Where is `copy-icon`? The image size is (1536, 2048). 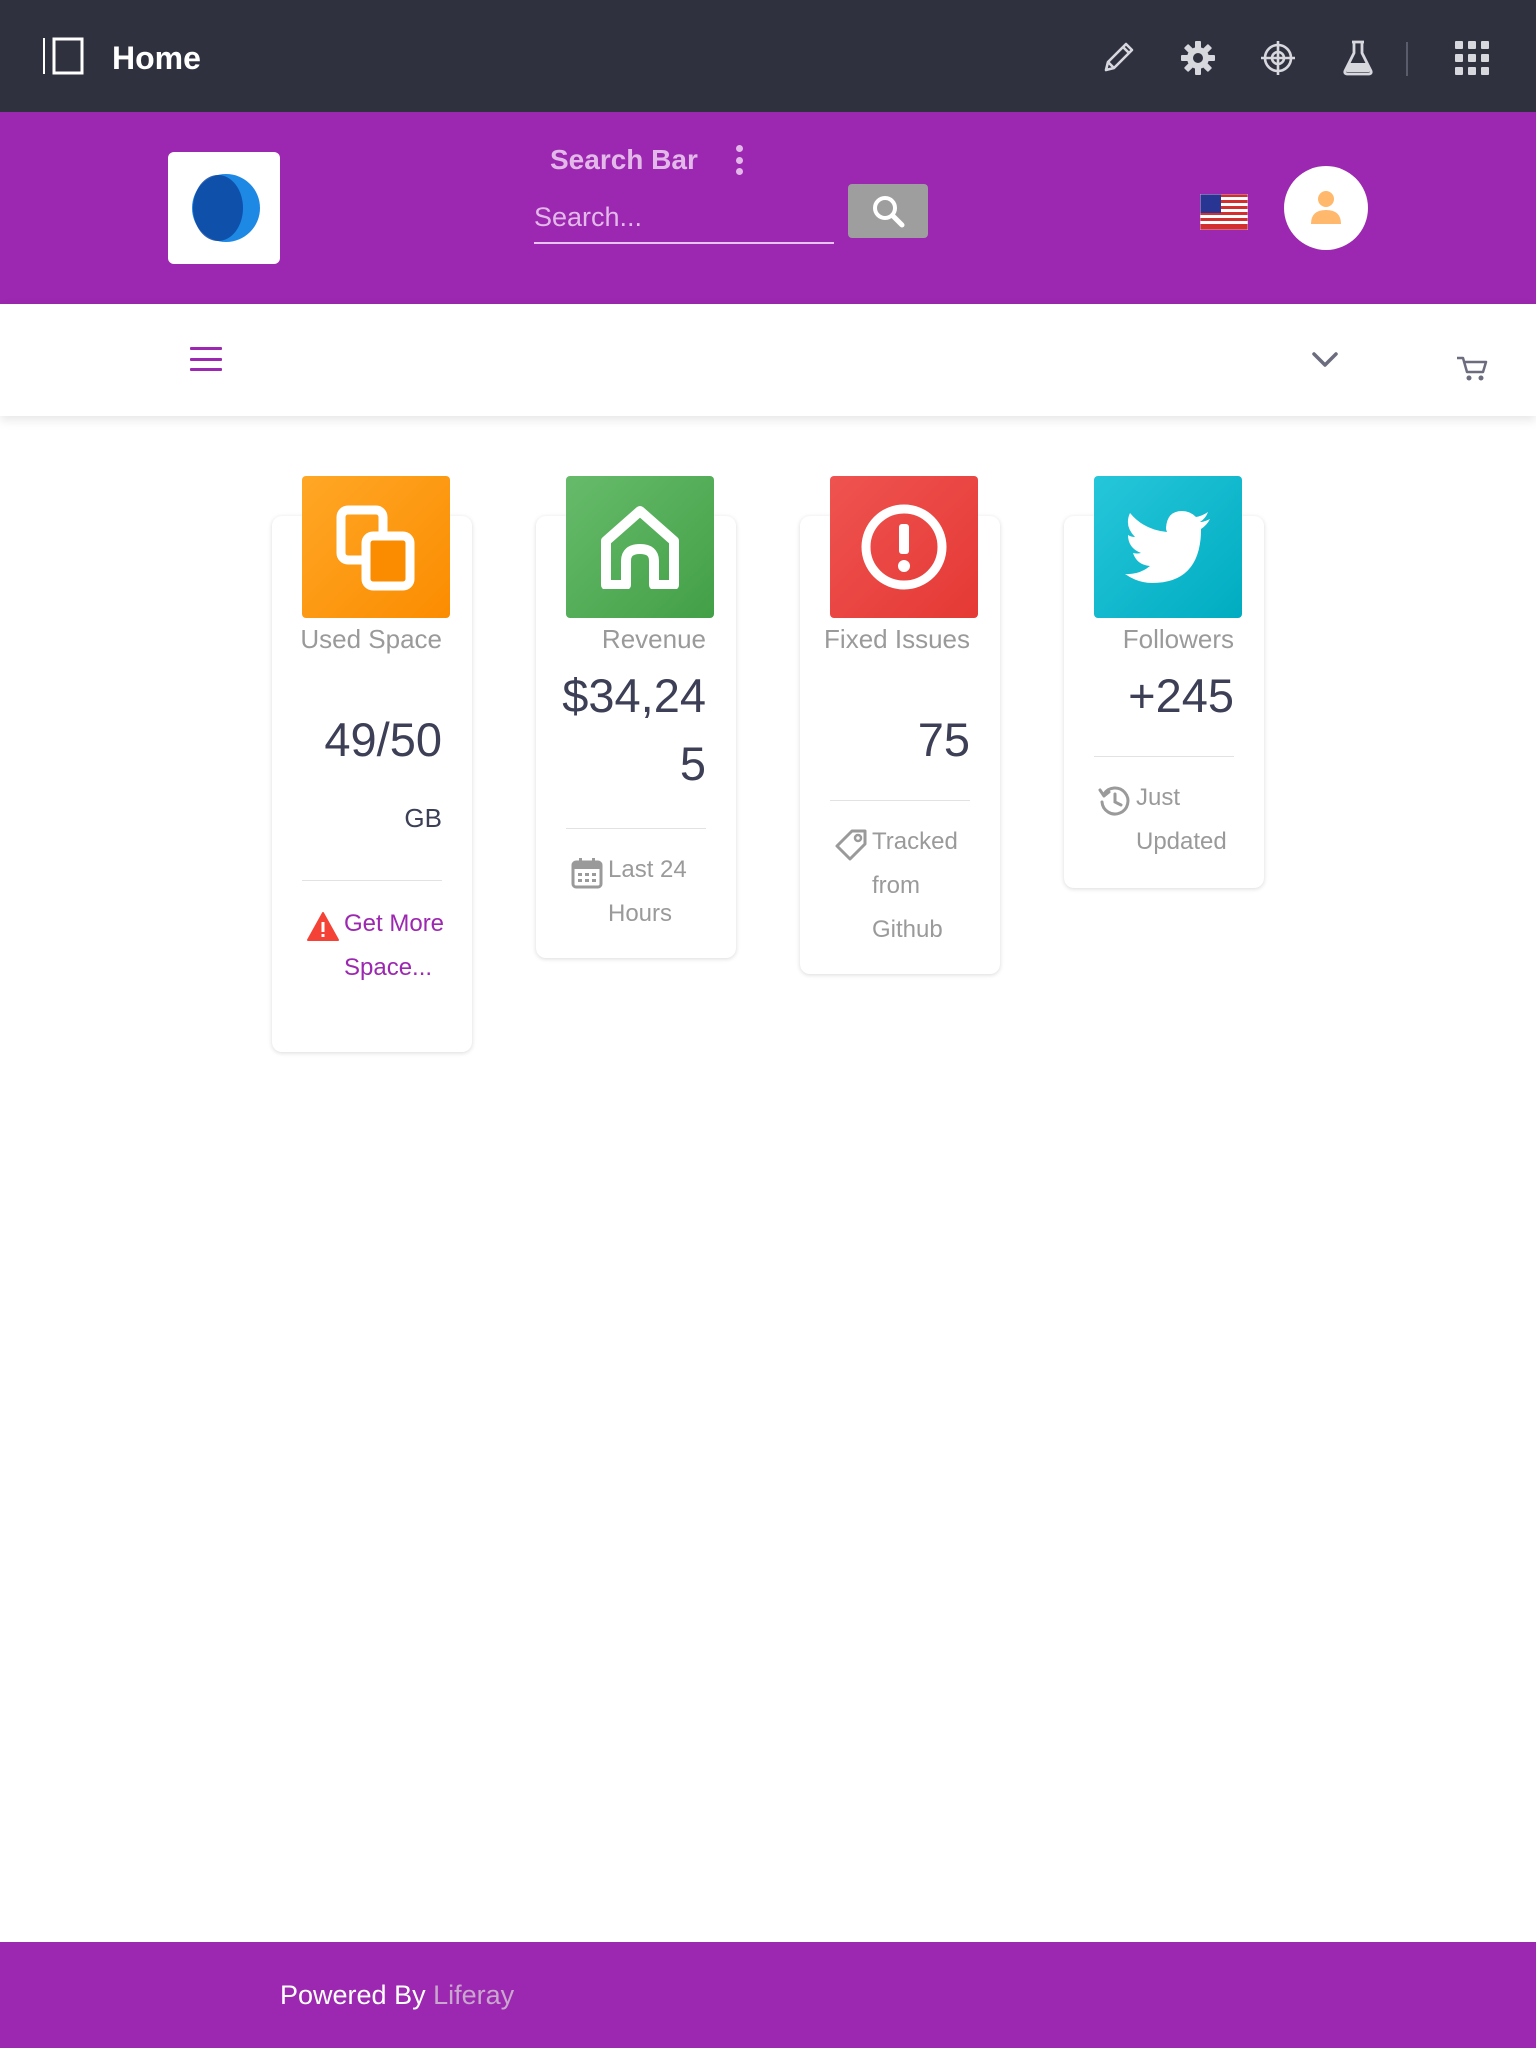
copy-icon is located at coordinates (376, 547).